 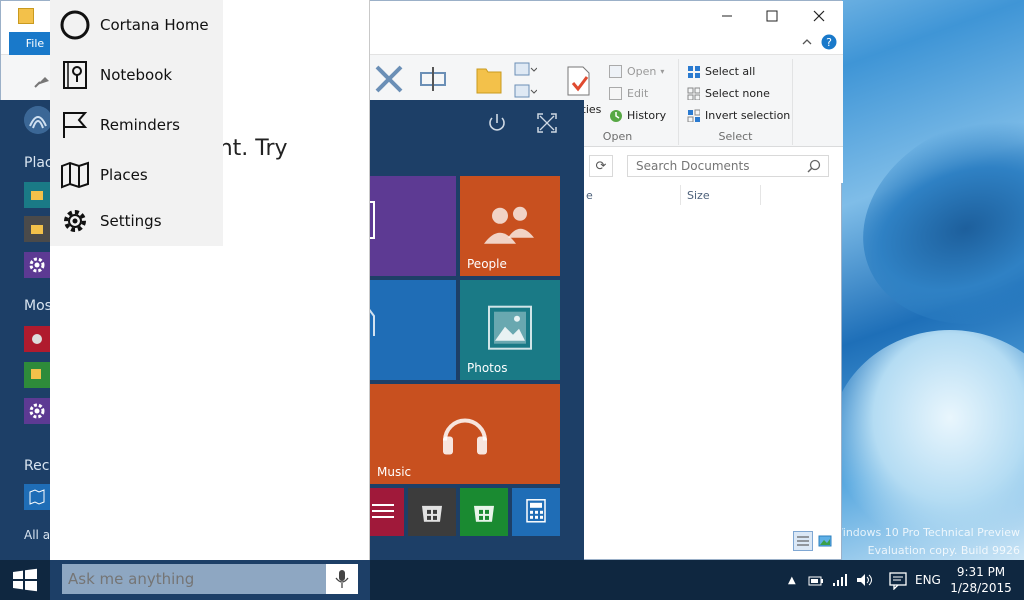 What do you see at coordinates (412, 226) in the screenshot?
I see `tile-calendar` at bounding box center [412, 226].